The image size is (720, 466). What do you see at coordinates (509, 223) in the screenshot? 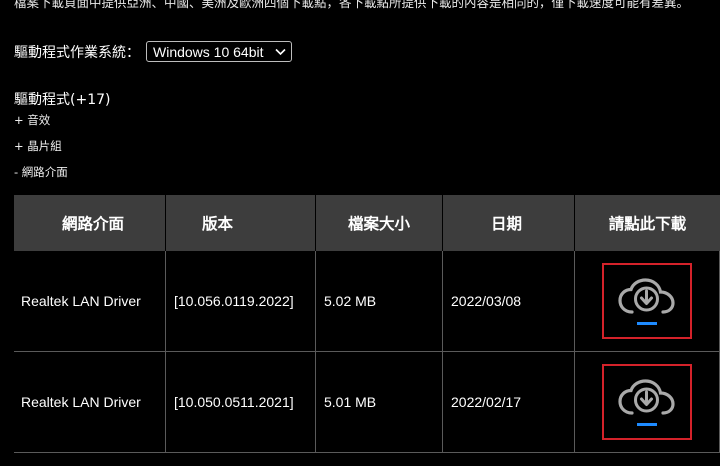
I see `header-date: 日期` at bounding box center [509, 223].